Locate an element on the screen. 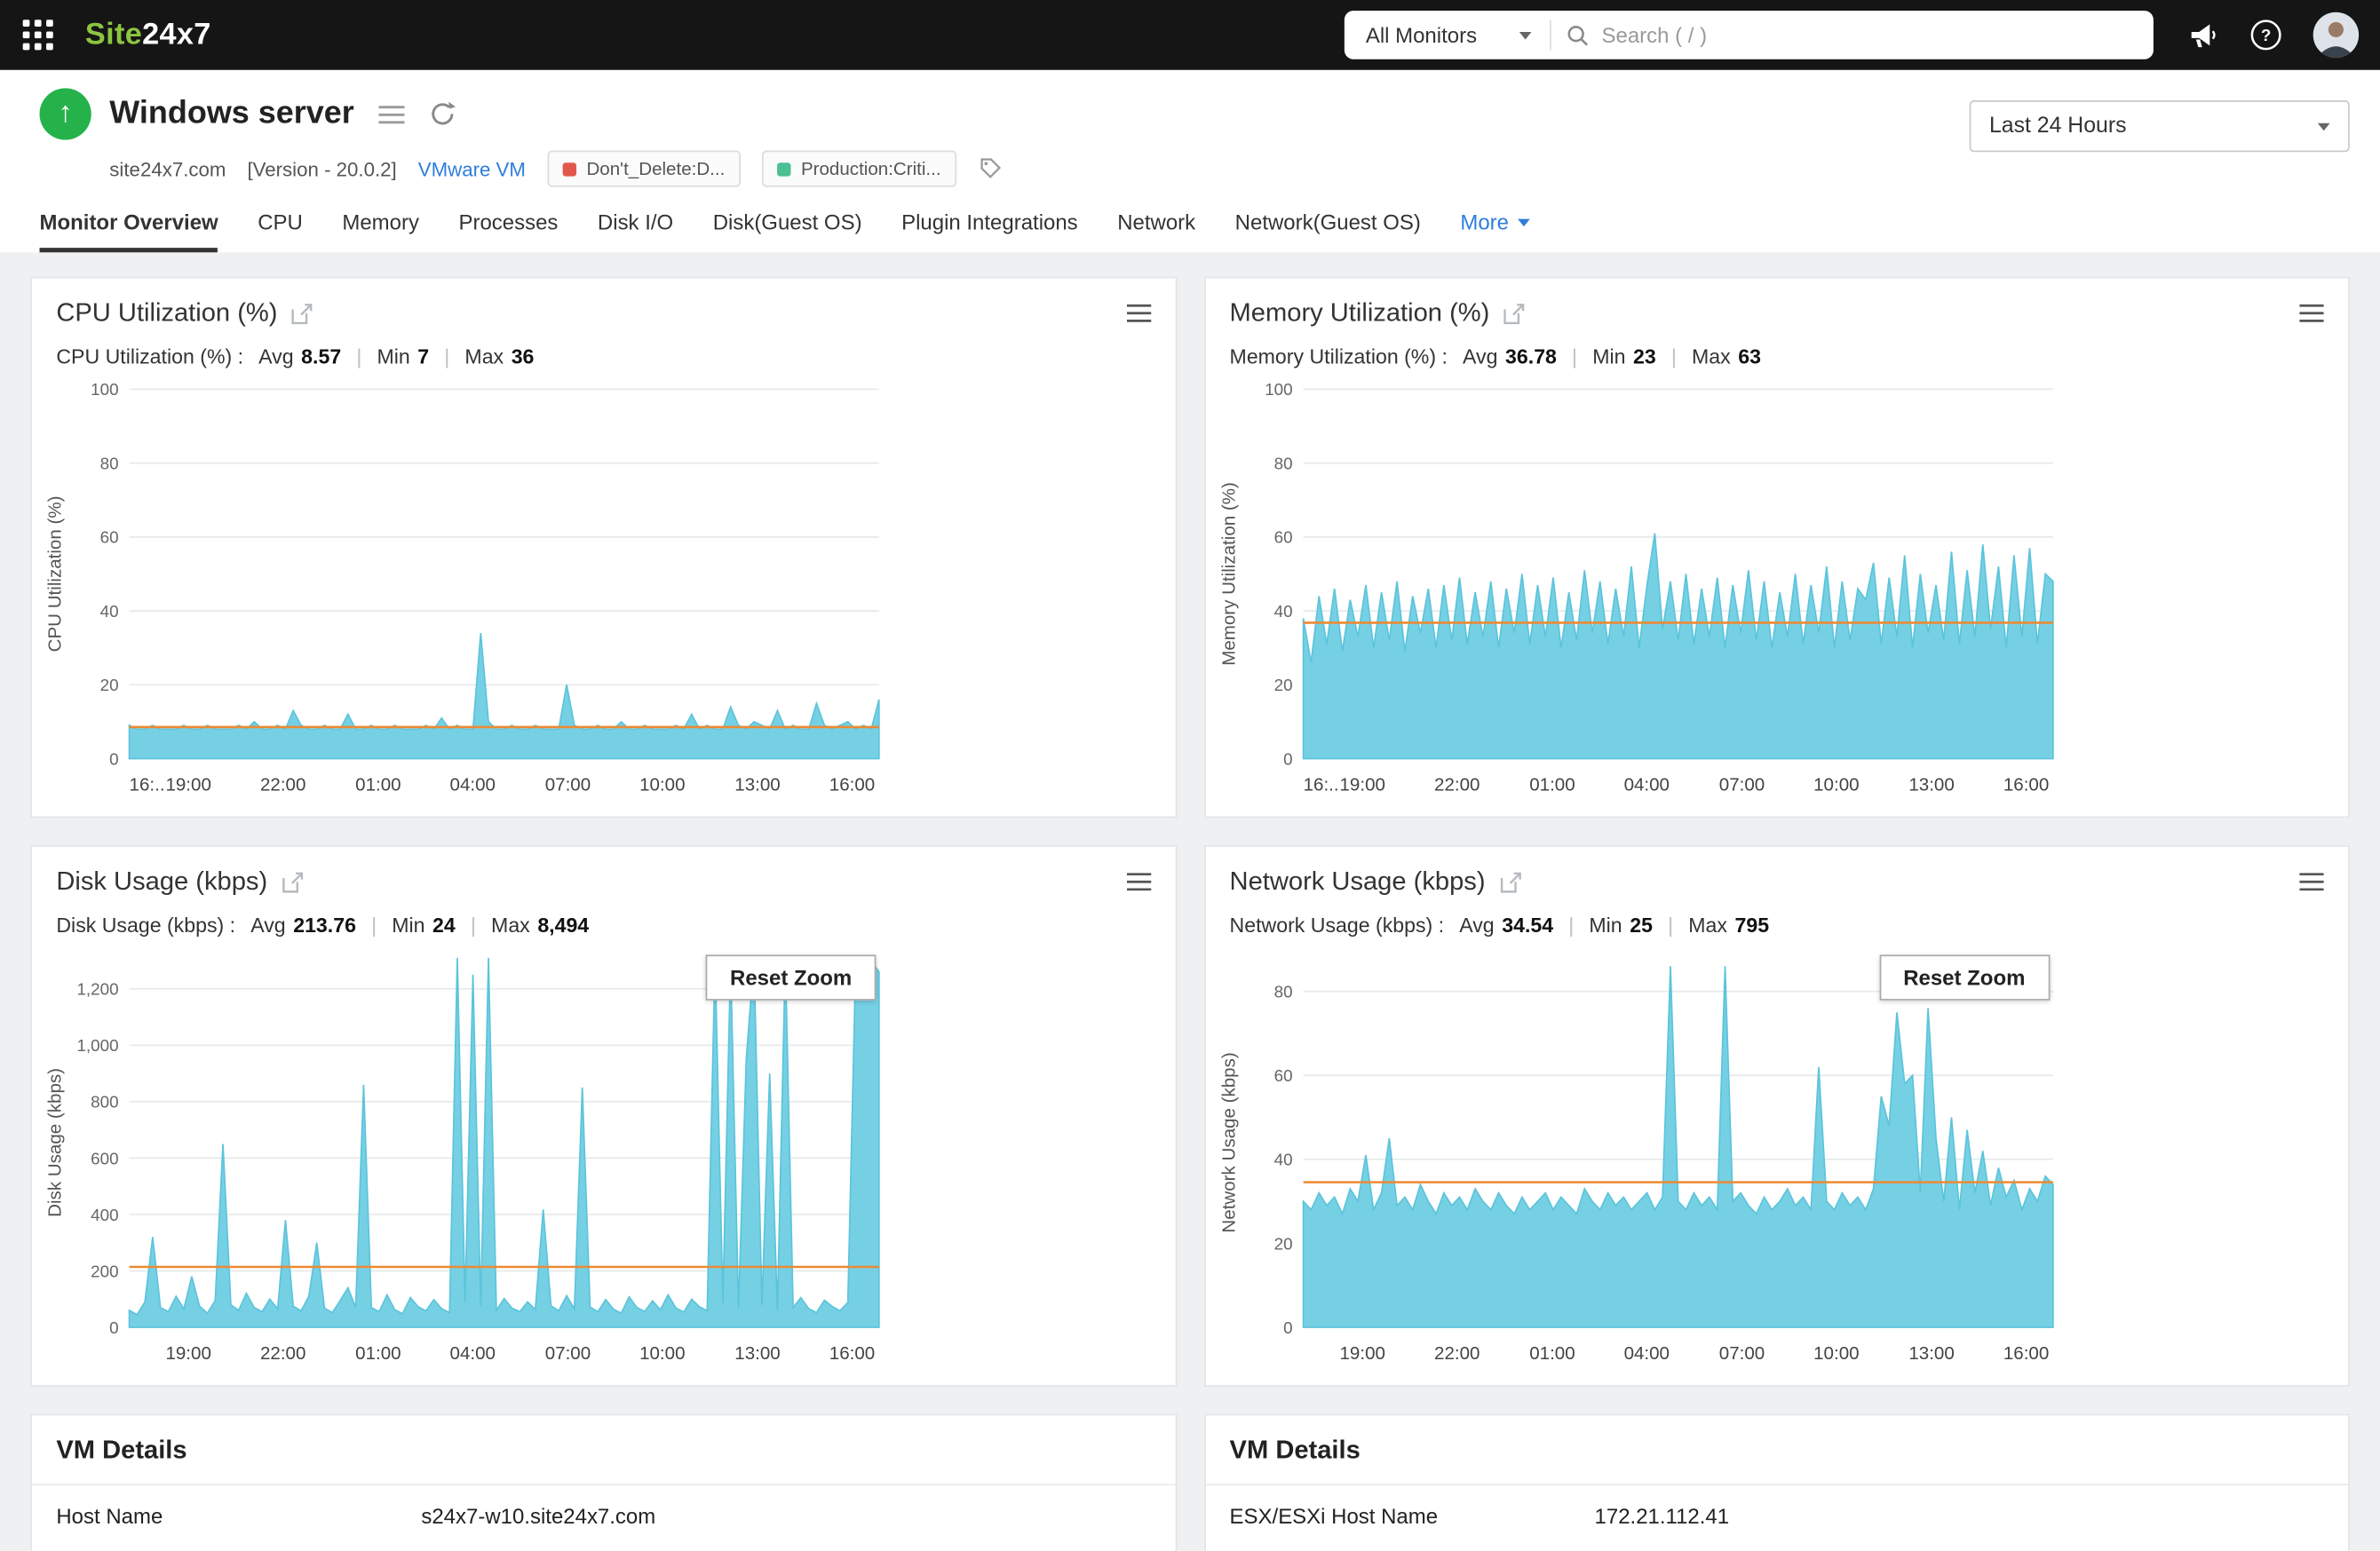  tab-more: More is located at coordinates (1495, 231).